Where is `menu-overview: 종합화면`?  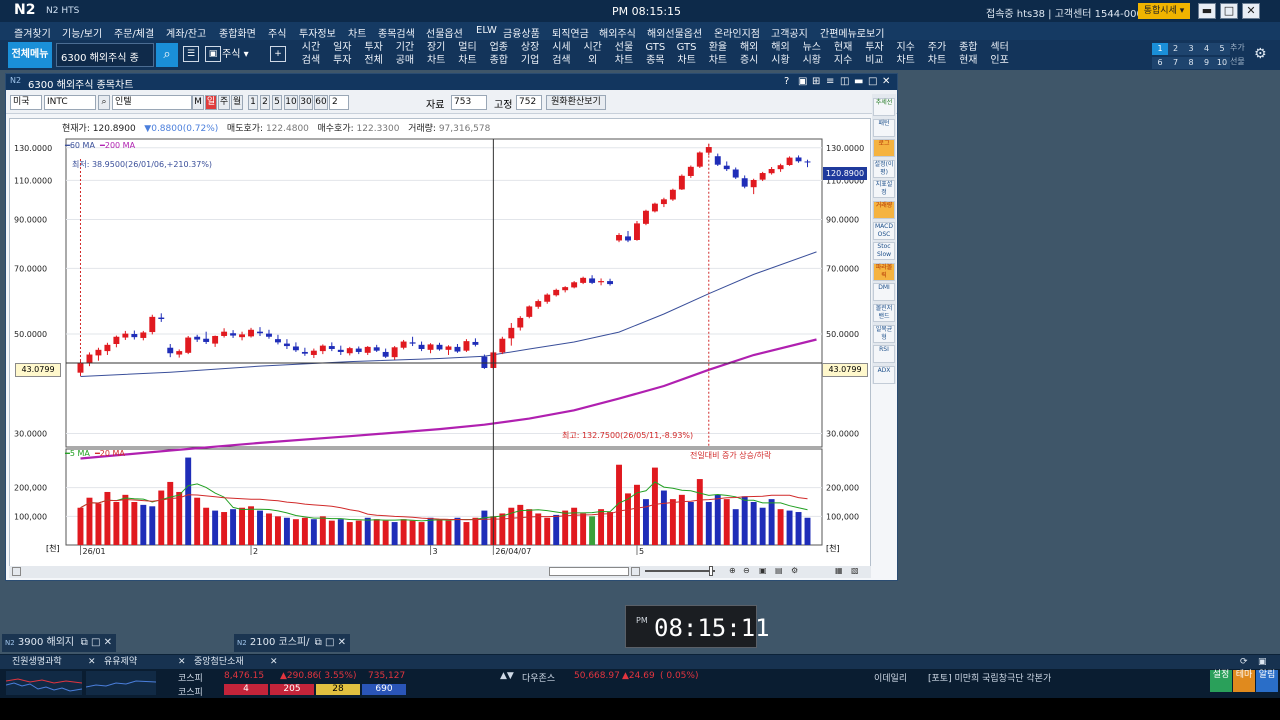
menu-overview: 종합화면 is located at coordinates (237, 32).